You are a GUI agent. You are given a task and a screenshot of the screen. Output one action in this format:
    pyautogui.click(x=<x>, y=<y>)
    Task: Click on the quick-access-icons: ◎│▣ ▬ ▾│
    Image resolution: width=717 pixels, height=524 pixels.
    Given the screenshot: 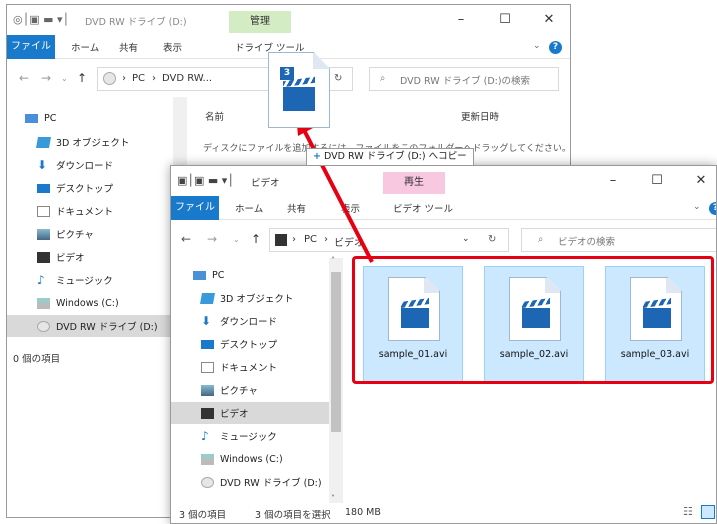 What is the action you would take?
    pyautogui.click(x=41, y=19)
    